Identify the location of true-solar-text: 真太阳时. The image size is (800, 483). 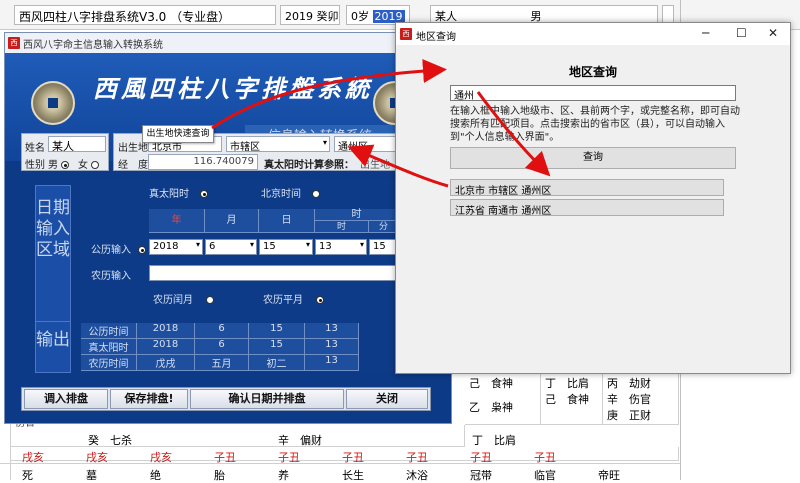
(169, 194).